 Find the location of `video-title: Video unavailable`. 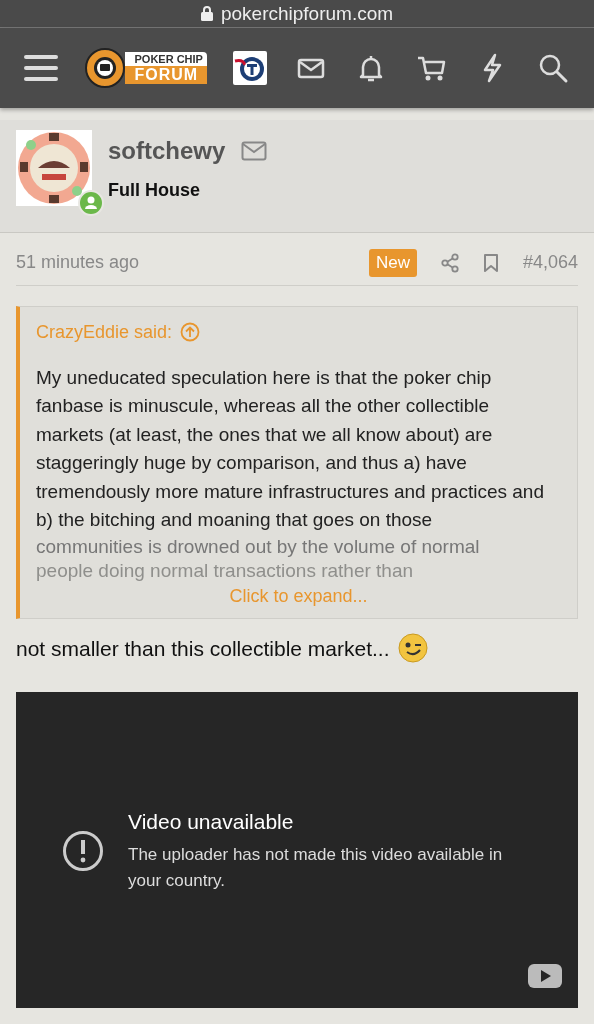

video-title: Video unavailable is located at coordinates (211, 822).